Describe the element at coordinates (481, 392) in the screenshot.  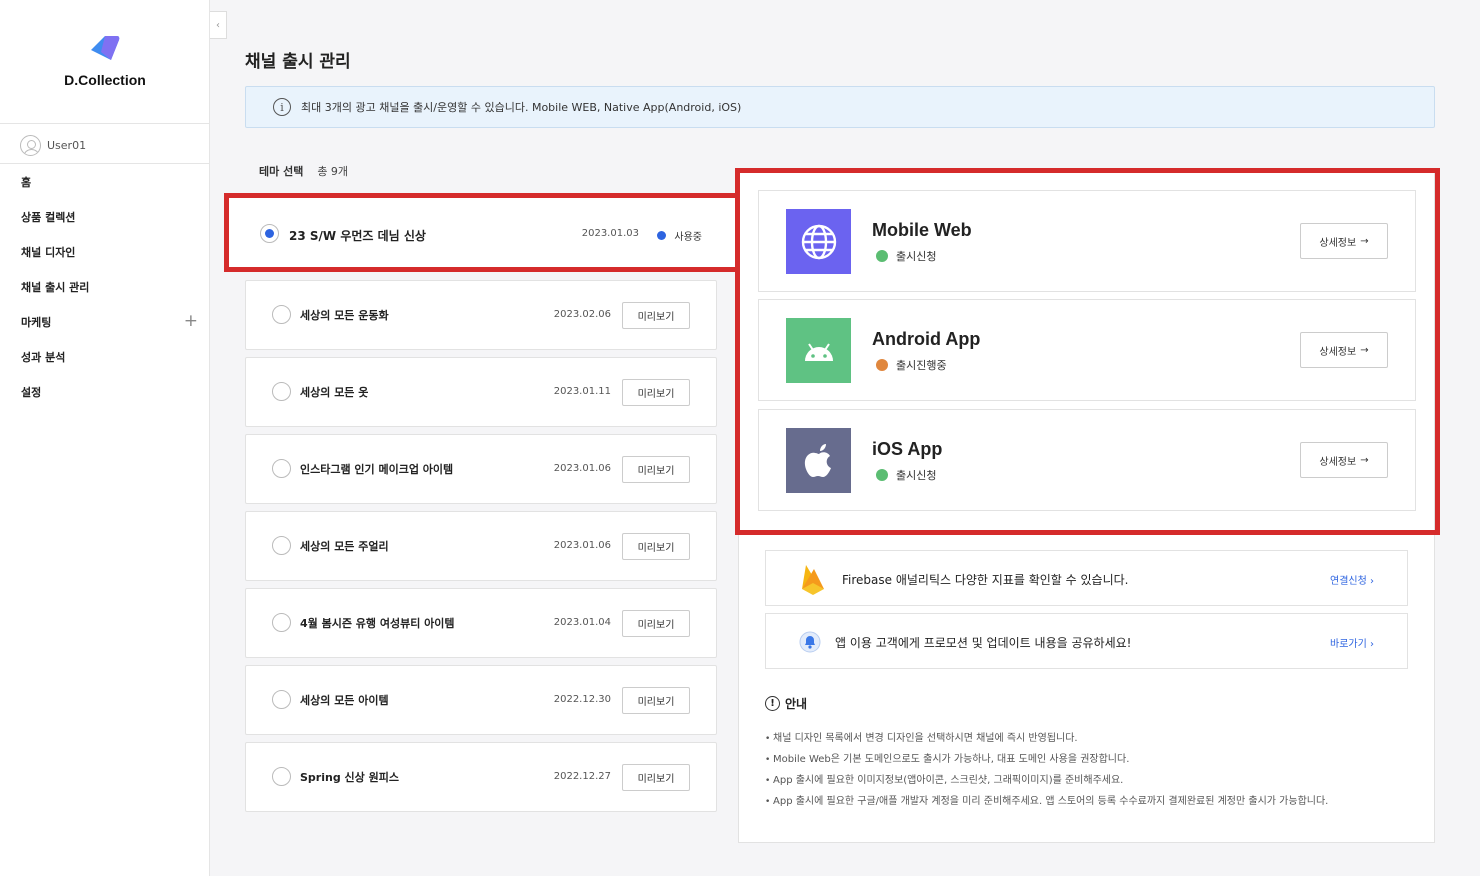
I see `theme-card: 세상의 모든 옷 2023.01.11 미리보기` at that location.